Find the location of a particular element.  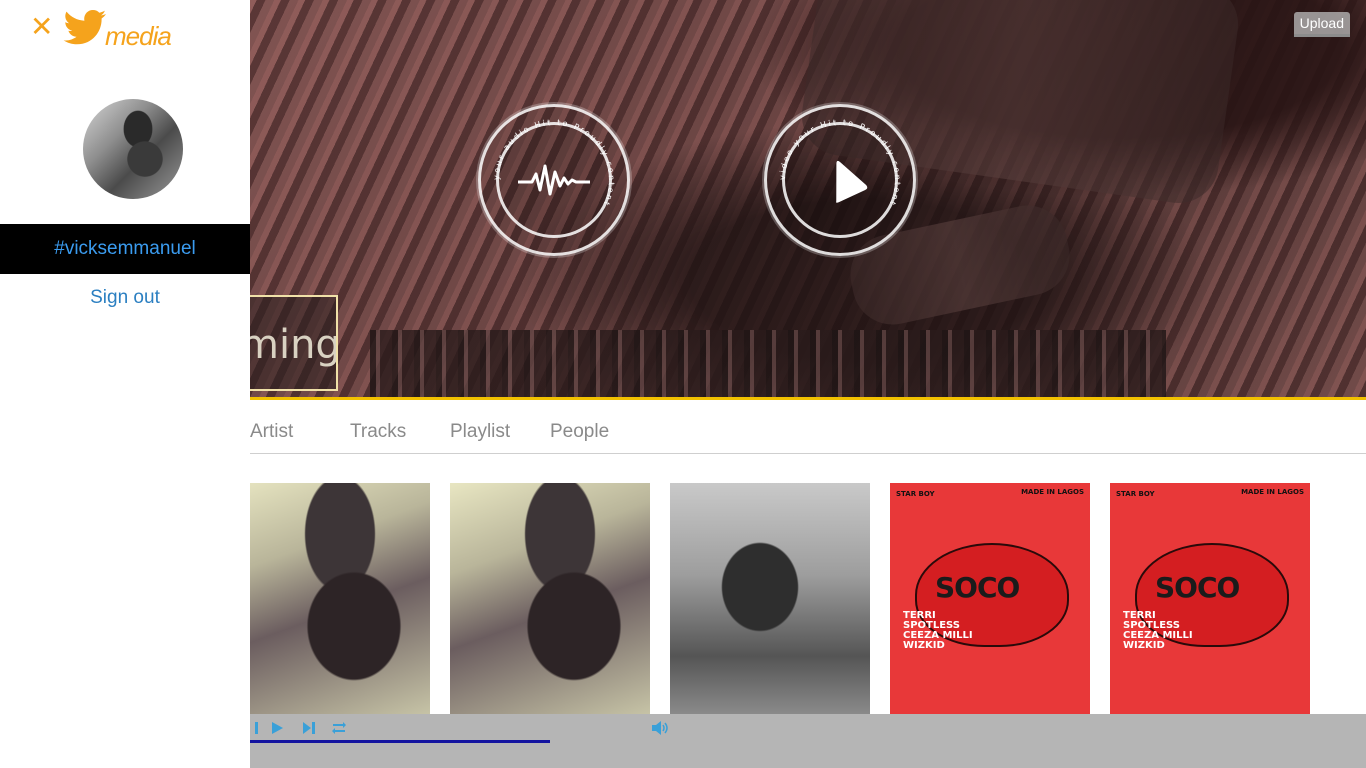

badge-ring-label: video your Hit to Proudly content is located at coordinates (839, 163).